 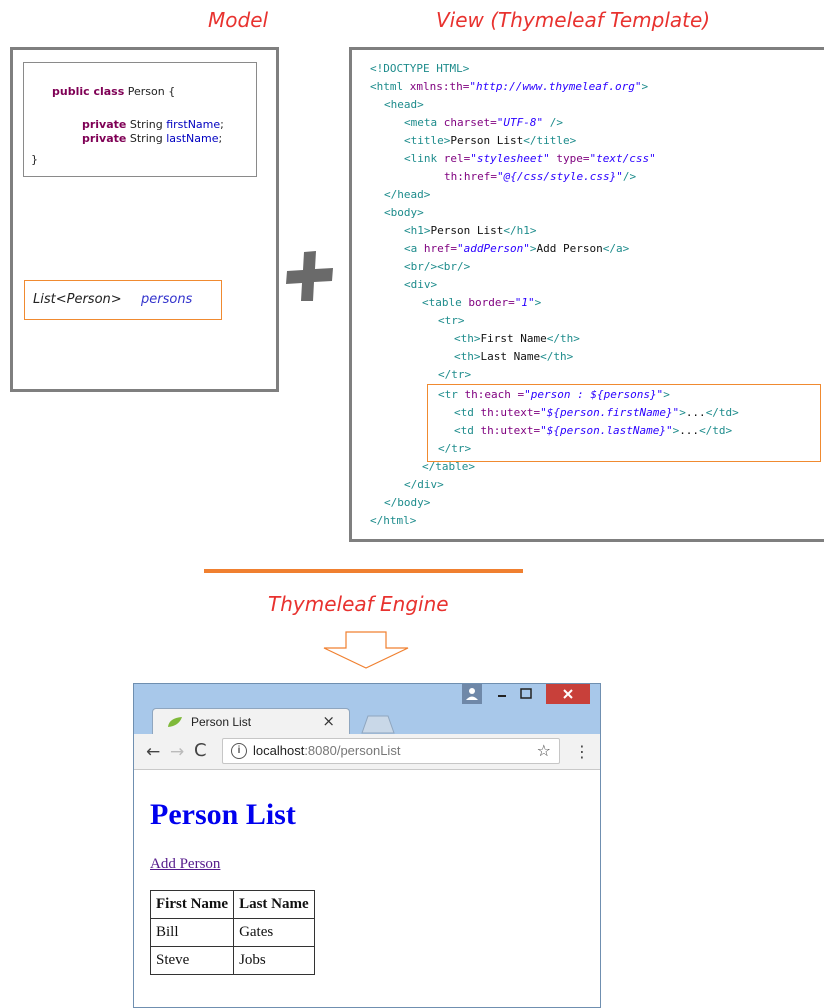 I want to click on back-arrow-icon: ←, so click(x=153, y=752).